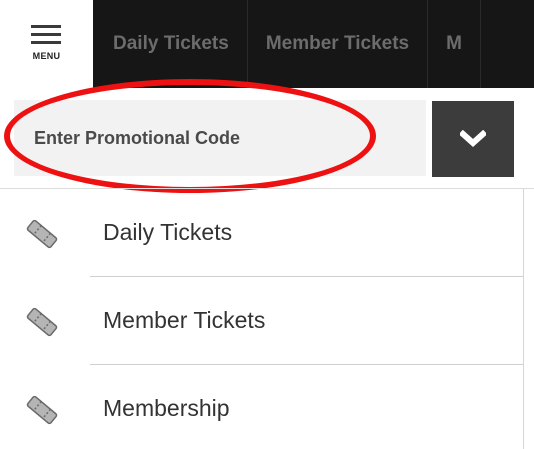  Describe the element at coordinates (454, 44) in the screenshot. I see `tab-membership: M` at that location.